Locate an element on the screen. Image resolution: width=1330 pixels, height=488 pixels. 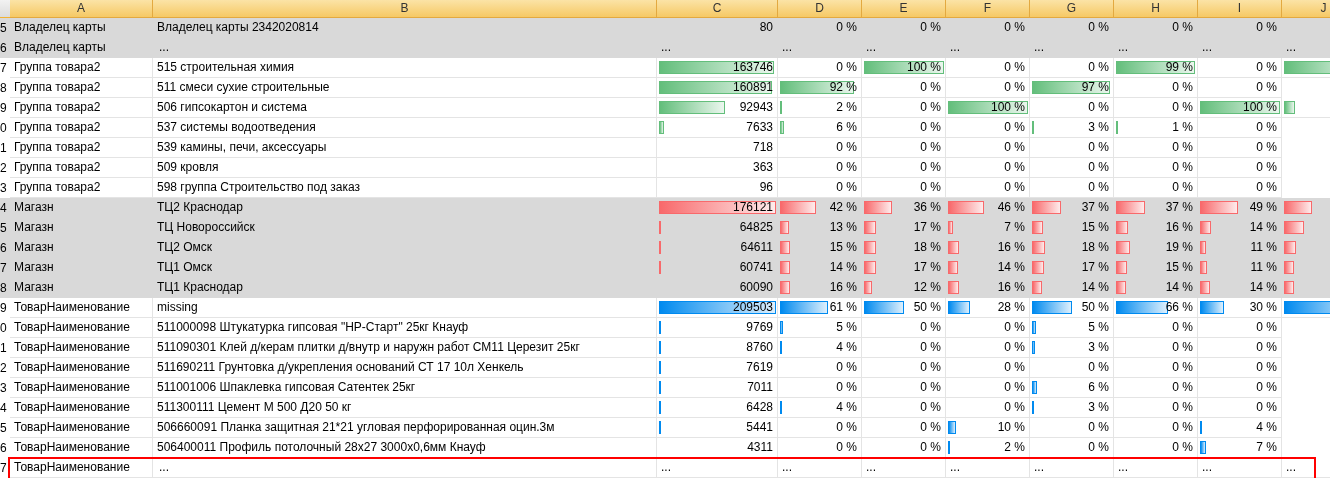
table-cell: 92 % is located at coordinates (843, 87).